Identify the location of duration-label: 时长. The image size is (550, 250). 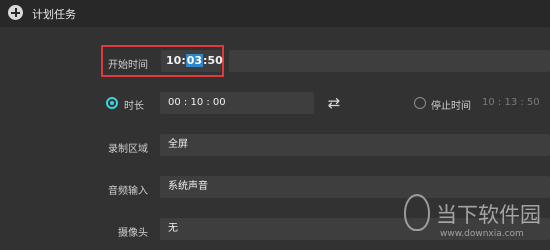
(134, 106).